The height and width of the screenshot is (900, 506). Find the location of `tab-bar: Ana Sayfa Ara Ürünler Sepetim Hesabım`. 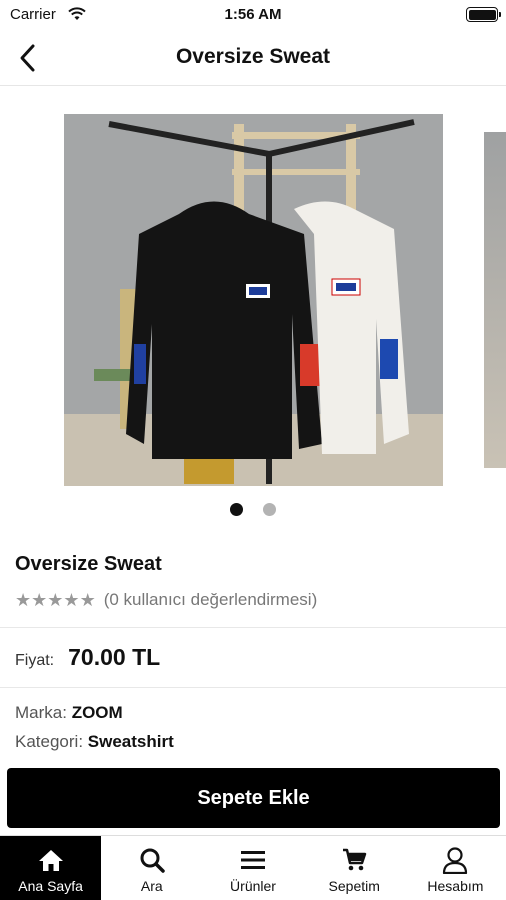

tab-bar: Ana Sayfa Ara Ürünler Sepetim Hesabım is located at coordinates (253, 867).